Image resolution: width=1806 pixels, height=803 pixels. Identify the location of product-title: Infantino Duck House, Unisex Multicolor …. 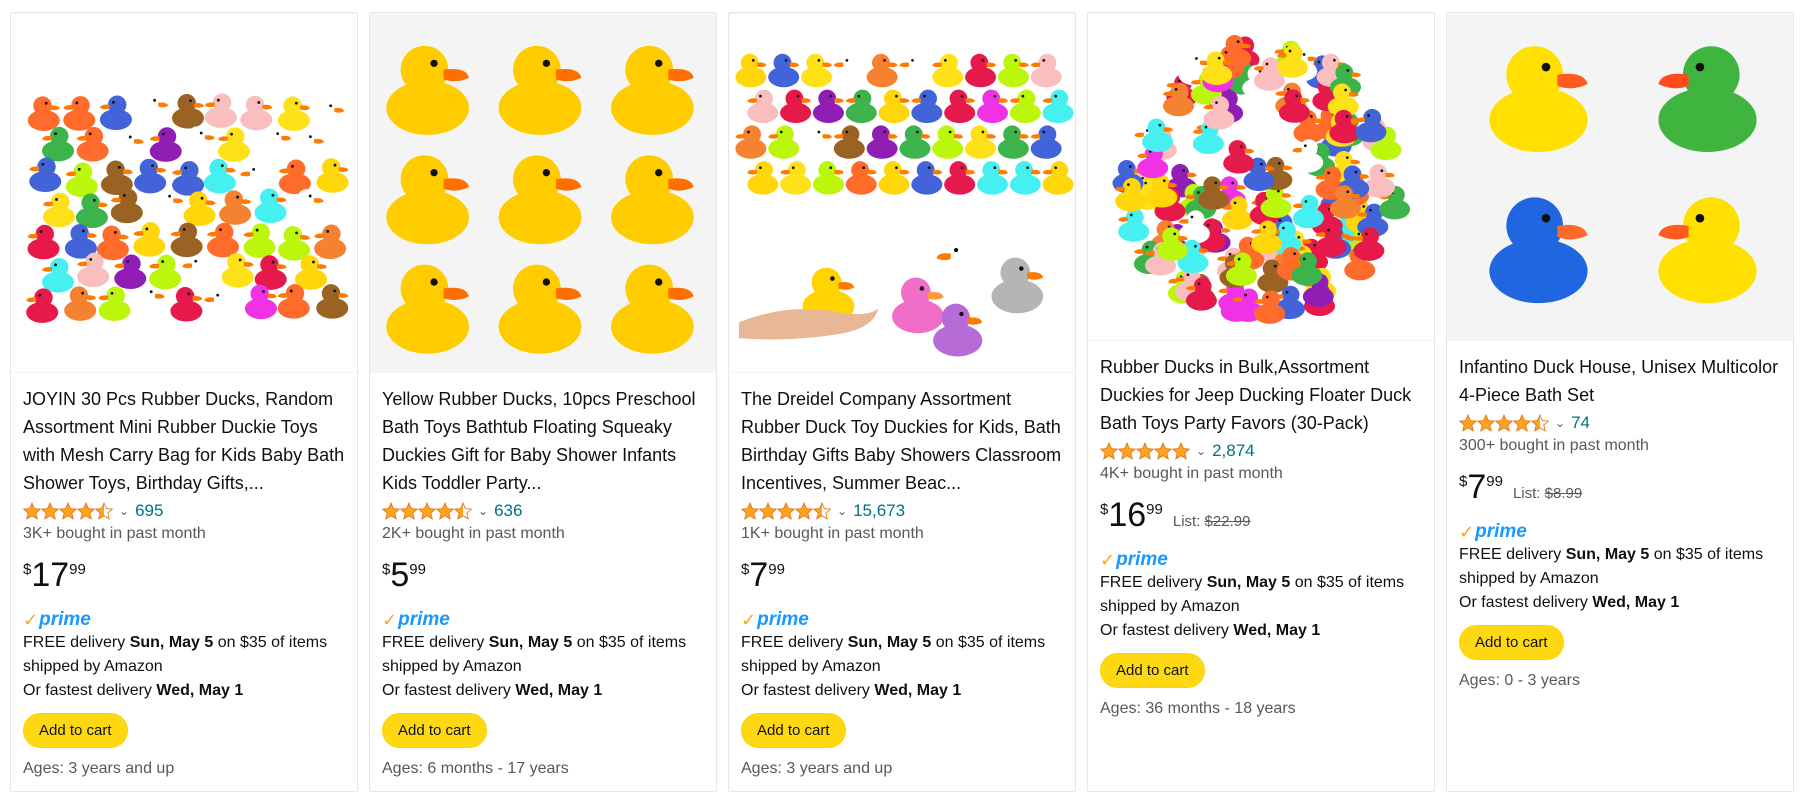
(1620, 381).